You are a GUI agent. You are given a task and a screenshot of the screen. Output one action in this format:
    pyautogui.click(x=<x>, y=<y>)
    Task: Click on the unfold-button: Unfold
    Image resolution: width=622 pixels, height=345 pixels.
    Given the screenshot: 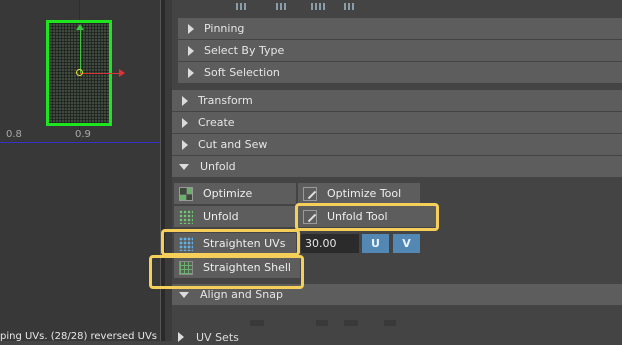 What is the action you would take?
    pyautogui.click(x=235, y=216)
    